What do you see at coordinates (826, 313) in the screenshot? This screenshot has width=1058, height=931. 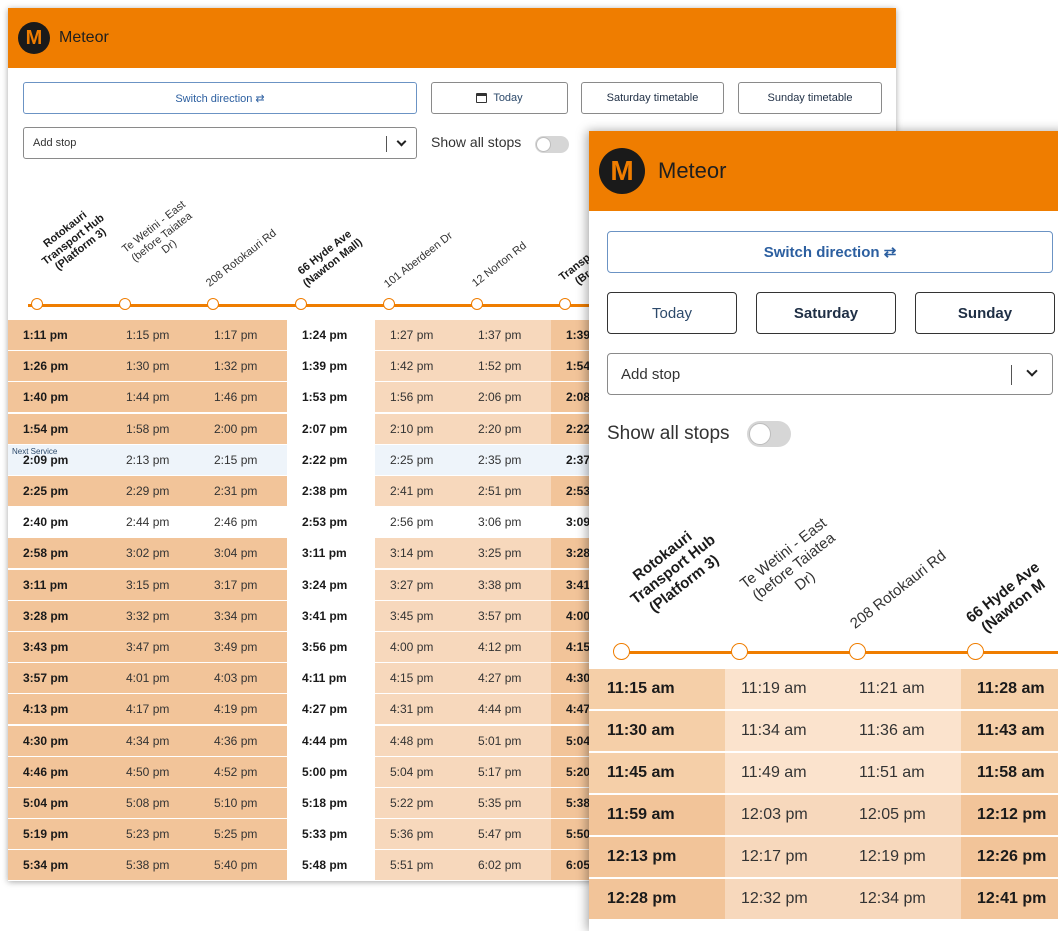 I see `saturday-button: Saturday` at bounding box center [826, 313].